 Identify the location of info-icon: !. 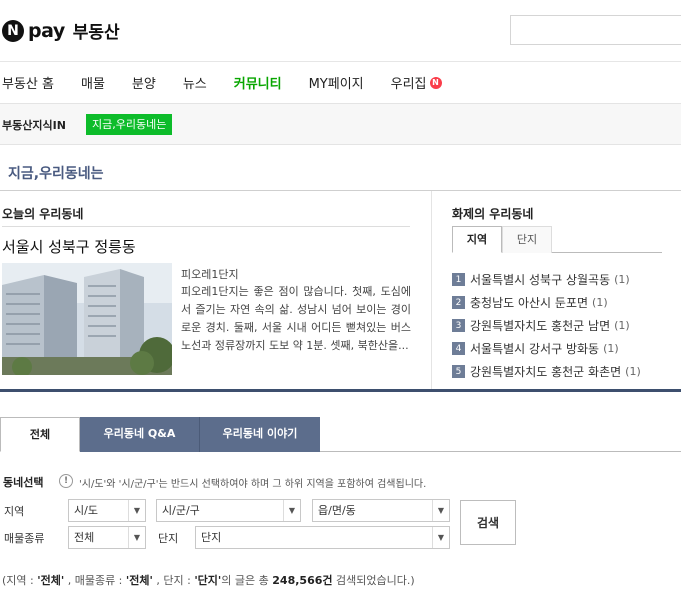
(66, 481).